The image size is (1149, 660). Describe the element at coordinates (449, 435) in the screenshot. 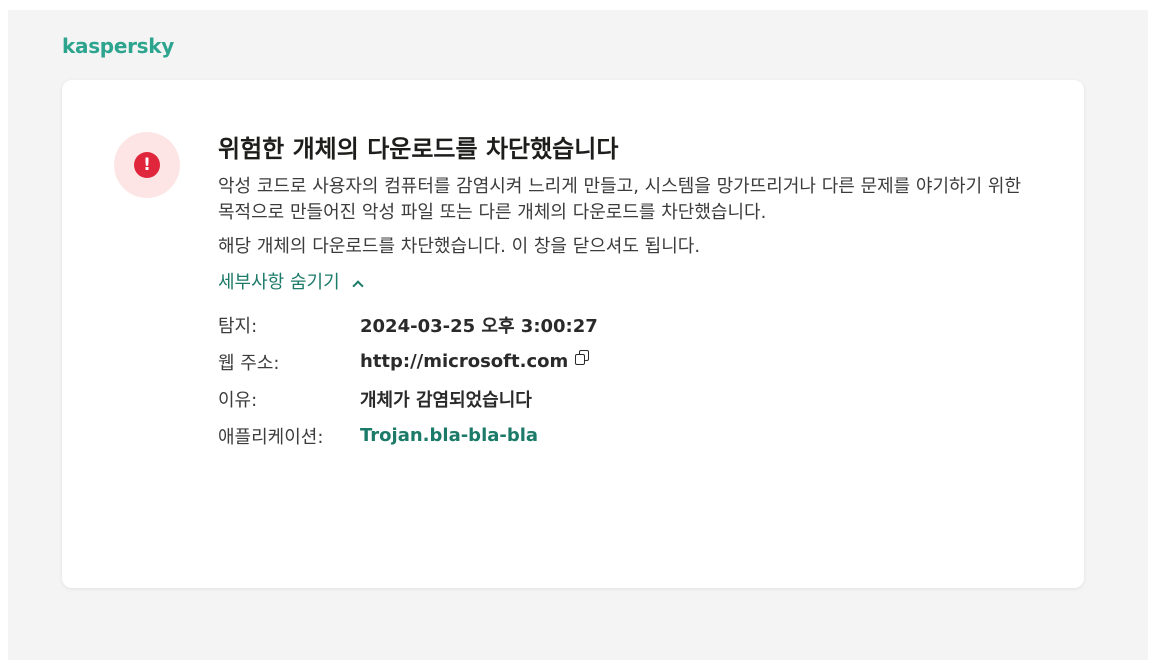

I see `application-value-link: Trojan.bla-bla-bla` at that location.